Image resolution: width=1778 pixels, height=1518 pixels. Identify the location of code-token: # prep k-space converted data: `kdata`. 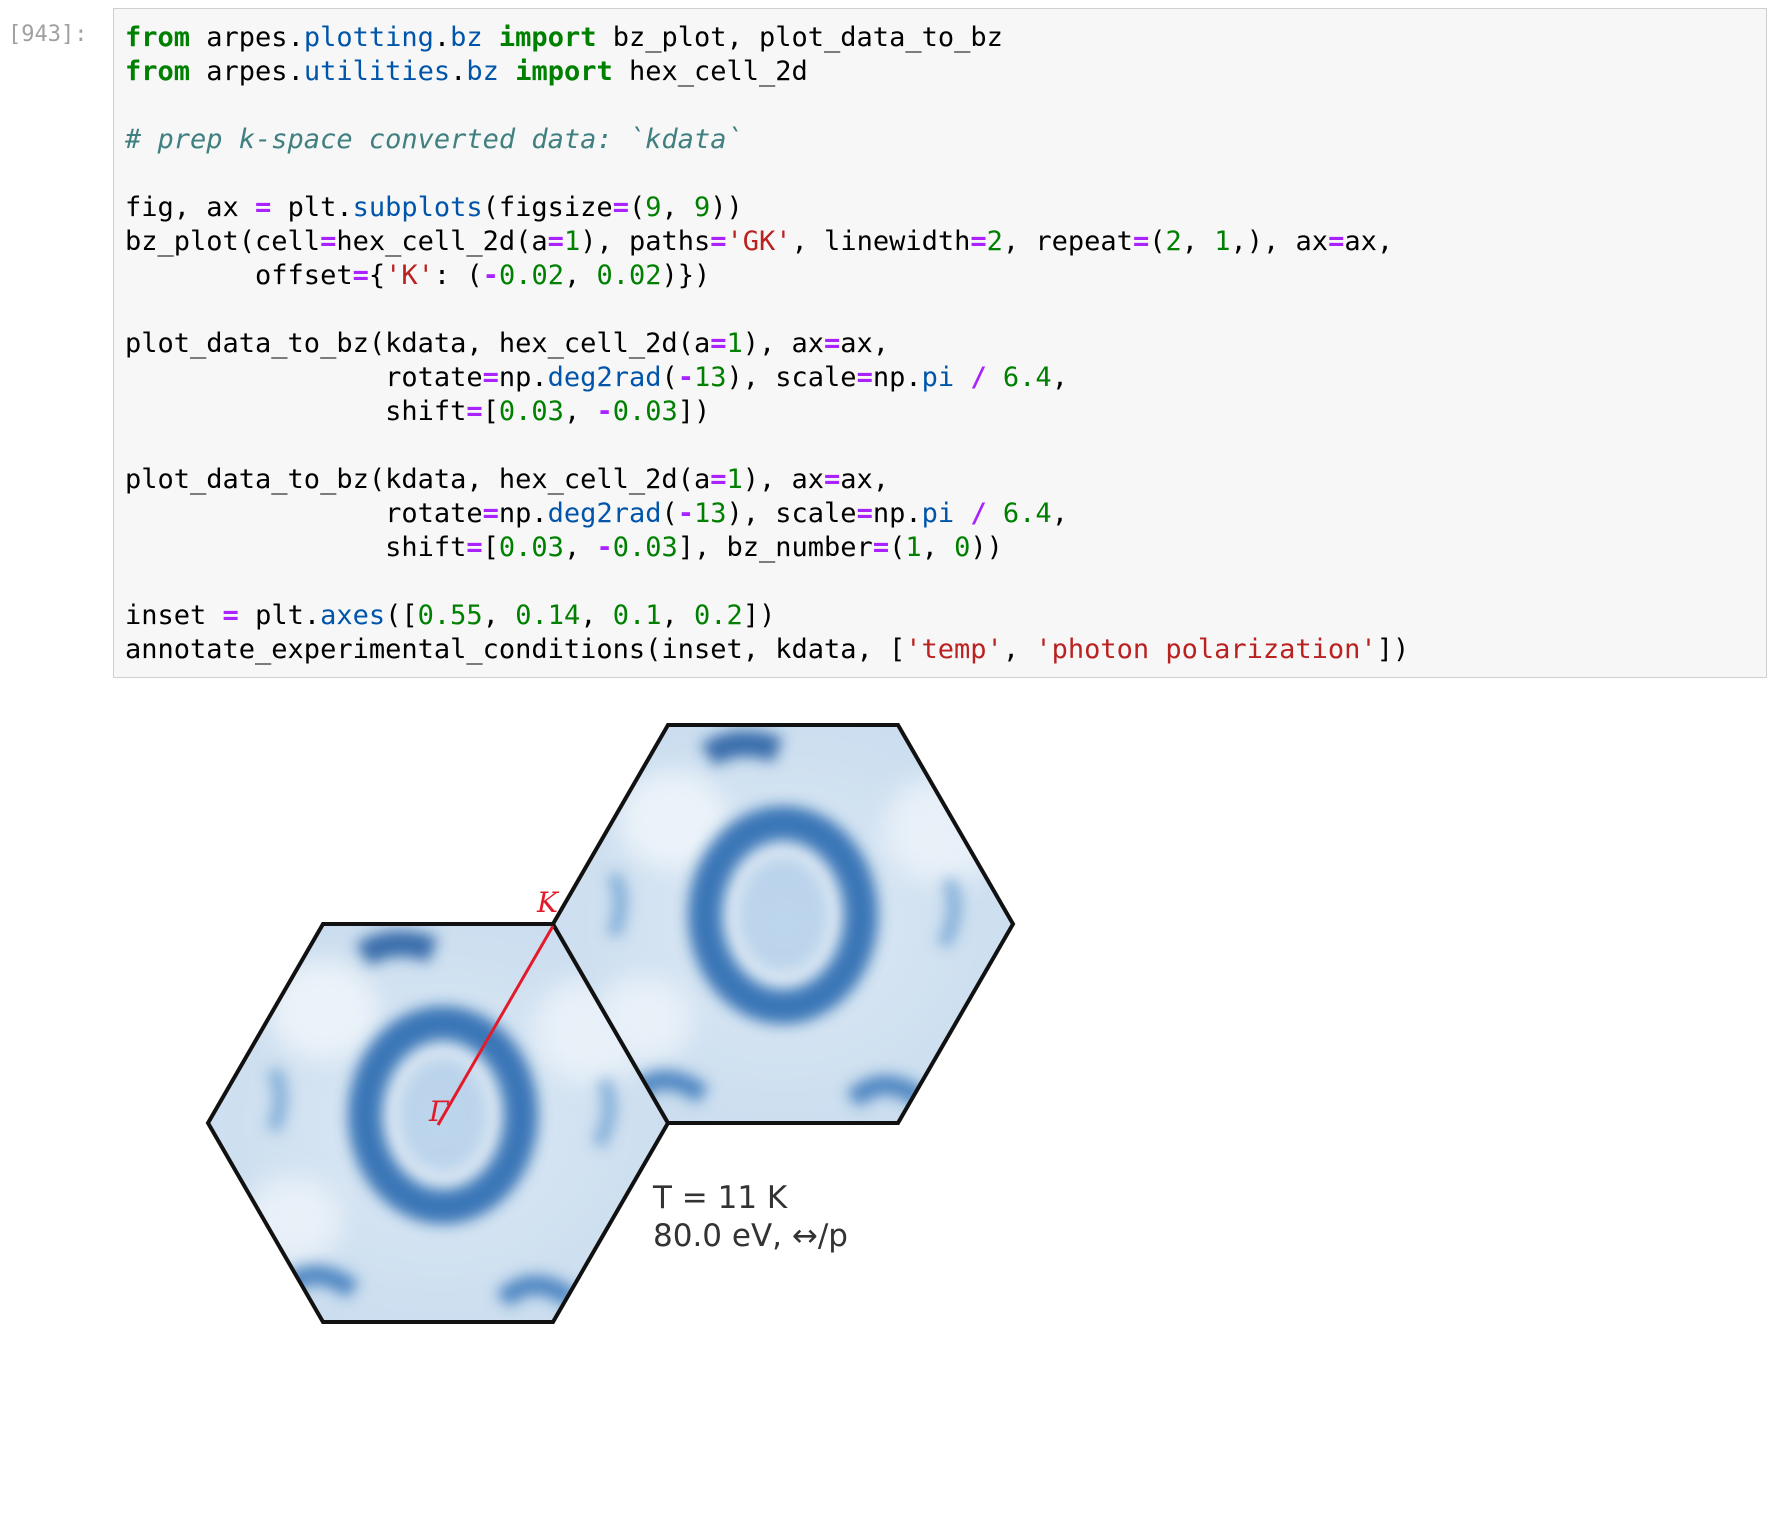
(434, 139).